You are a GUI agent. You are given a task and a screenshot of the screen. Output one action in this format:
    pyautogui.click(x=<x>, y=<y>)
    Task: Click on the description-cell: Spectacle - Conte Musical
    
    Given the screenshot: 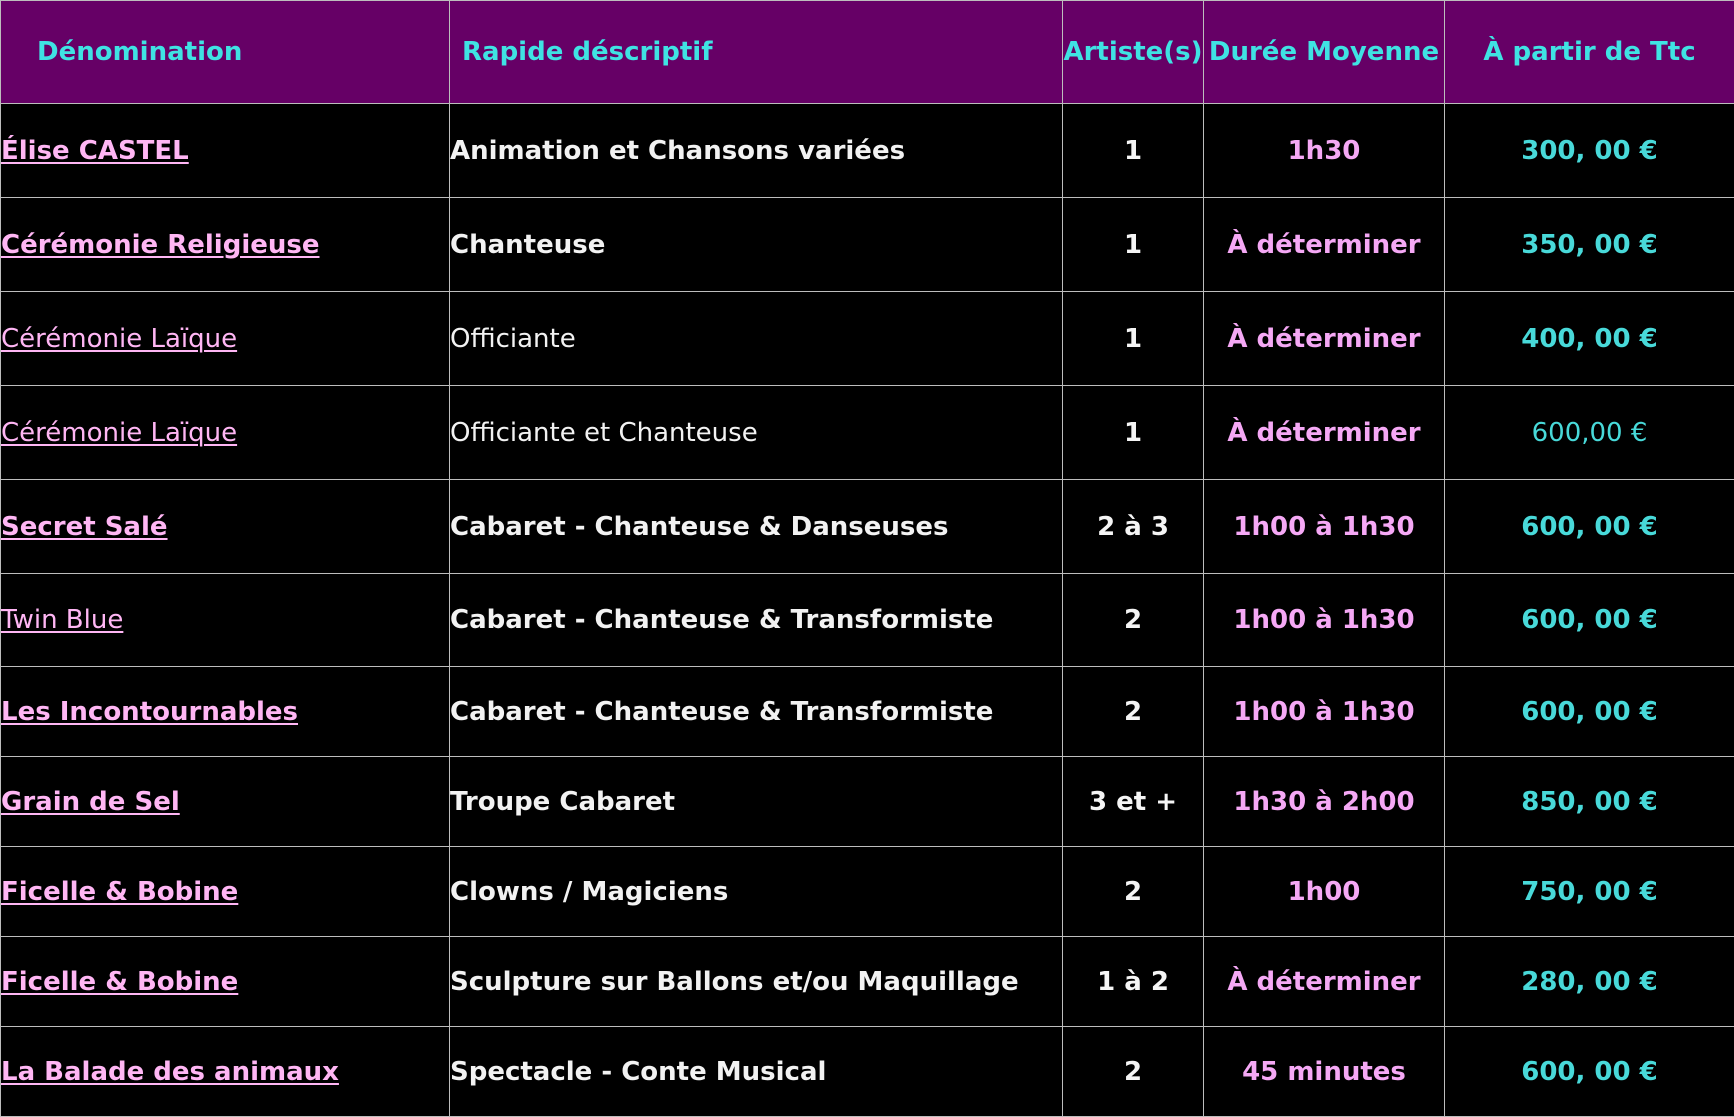 What is the action you would take?
    pyautogui.click(x=756, y=1072)
    